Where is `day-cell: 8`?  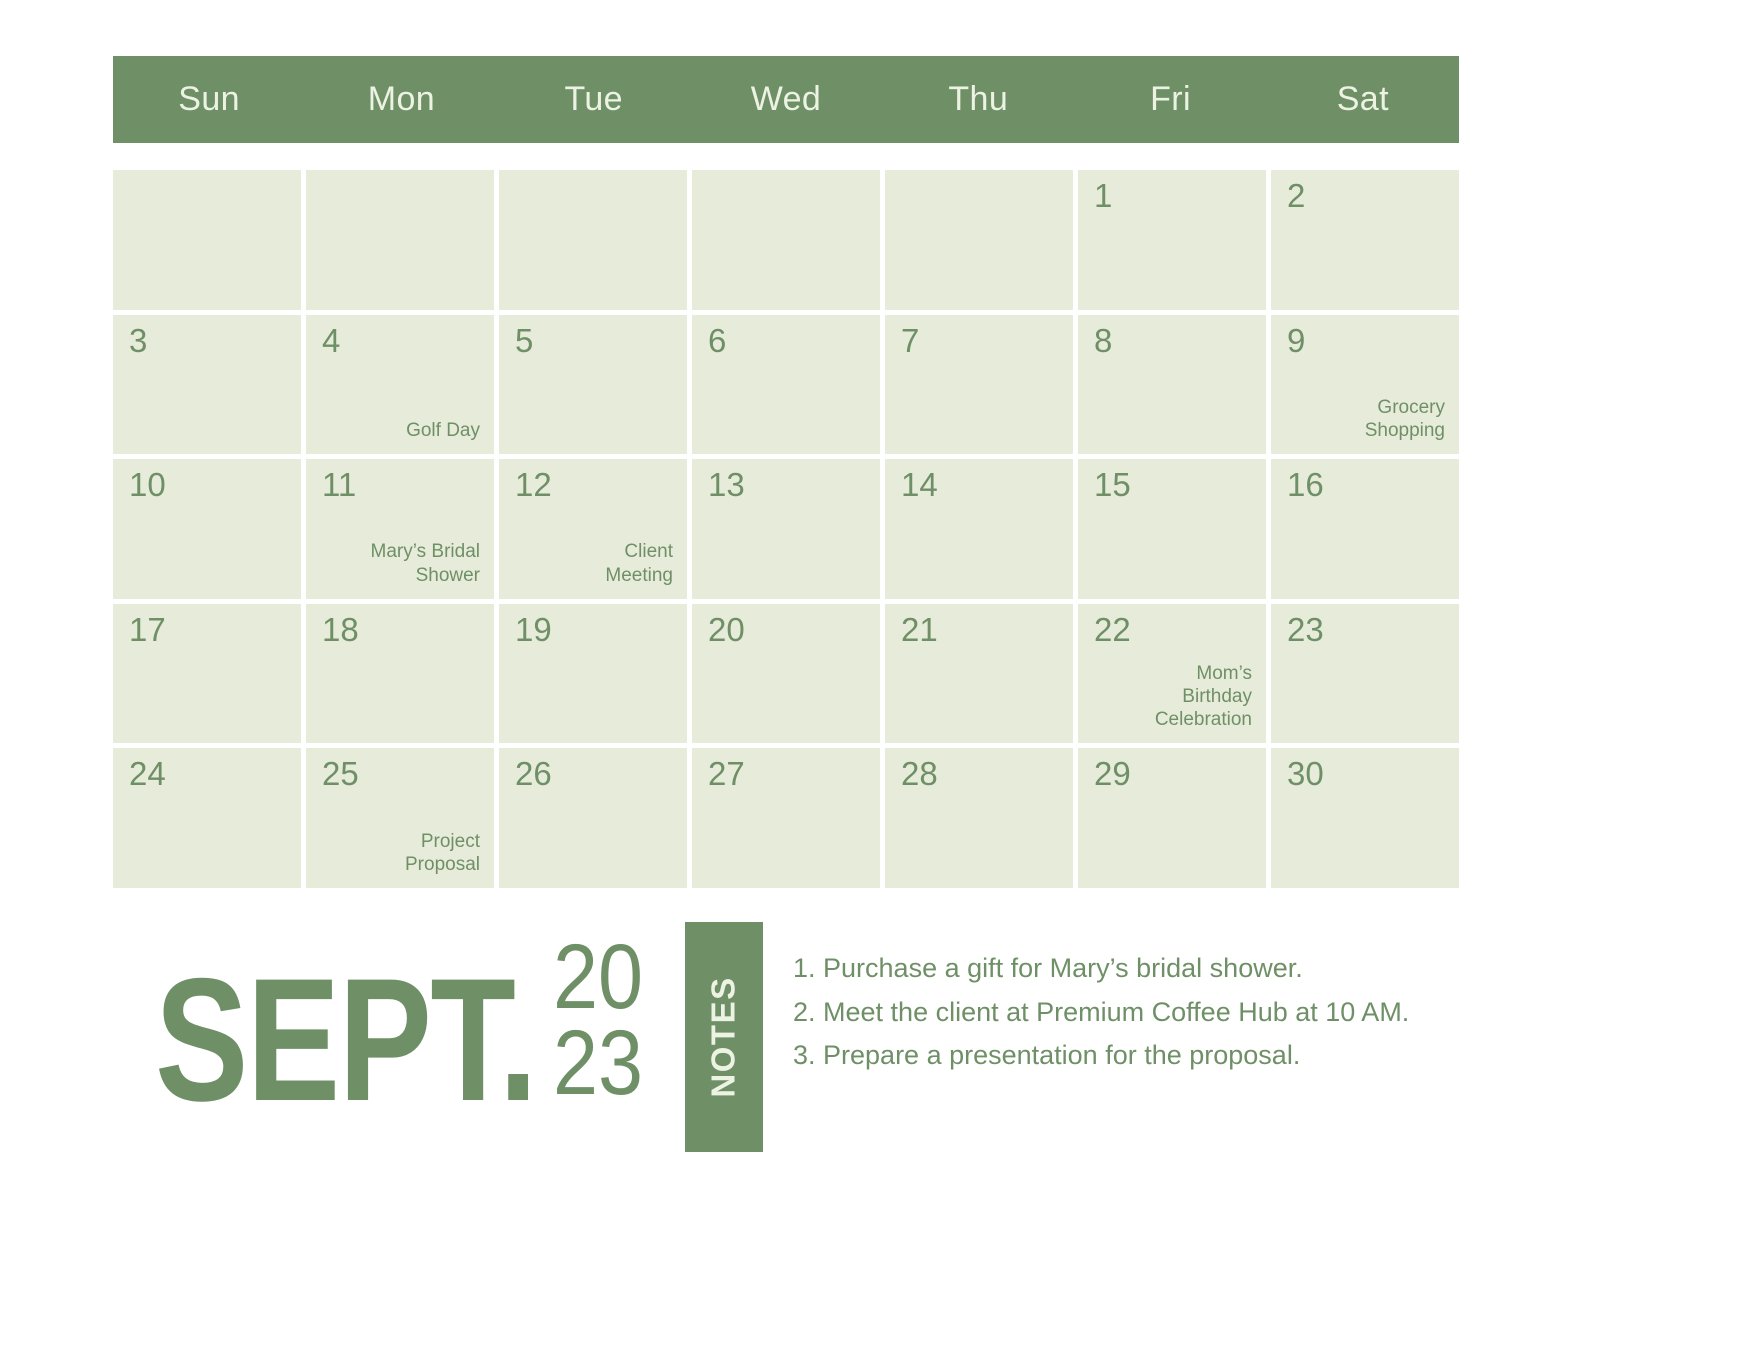 day-cell: 8 is located at coordinates (1172, 384).